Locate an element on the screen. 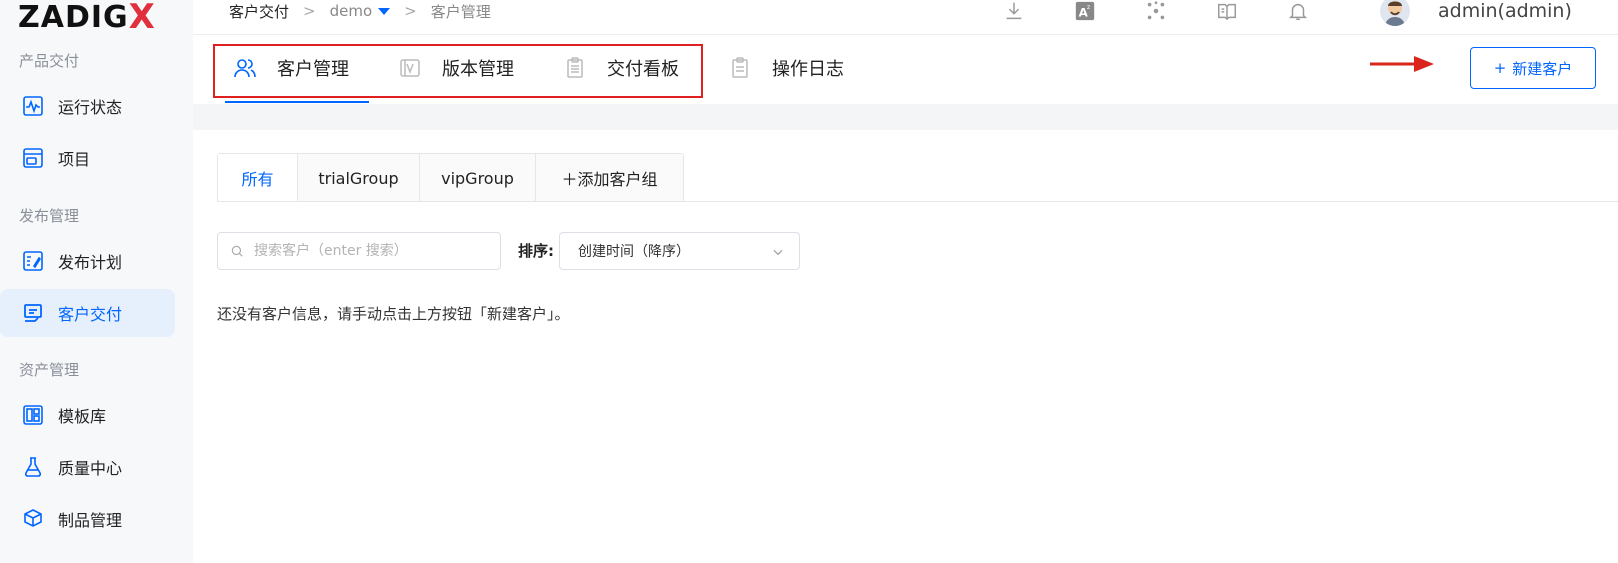 The width and height of the screenshot is (1618, 563). sidebar-item-project: 项目 is located at coordinates (87, 158).